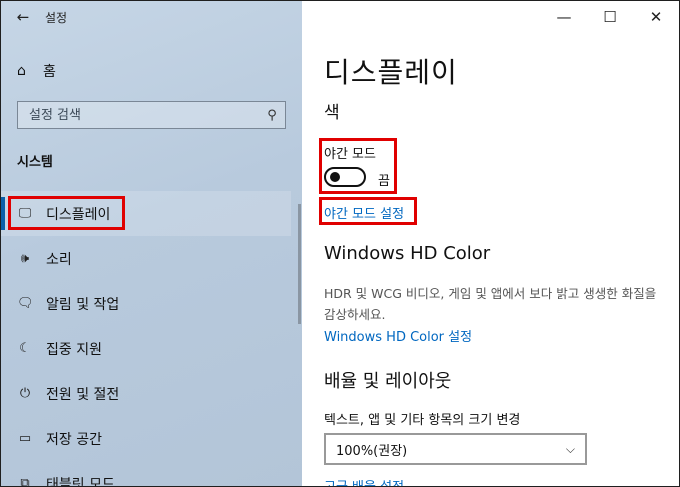 Image resolution: width=680 pixels, height=487 pixels. Describe the element at coordinates (146, 258) in the screenshot. I see `sidebar-item-sound: 🕪 소리` at that location.